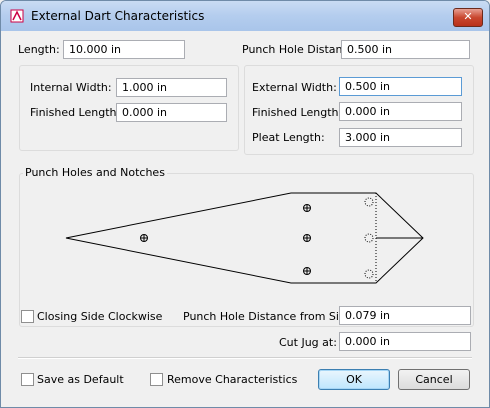 This screenshot has height=408, width=490. I want to click on remove-characteristics-checkbox, so click(156, 379).